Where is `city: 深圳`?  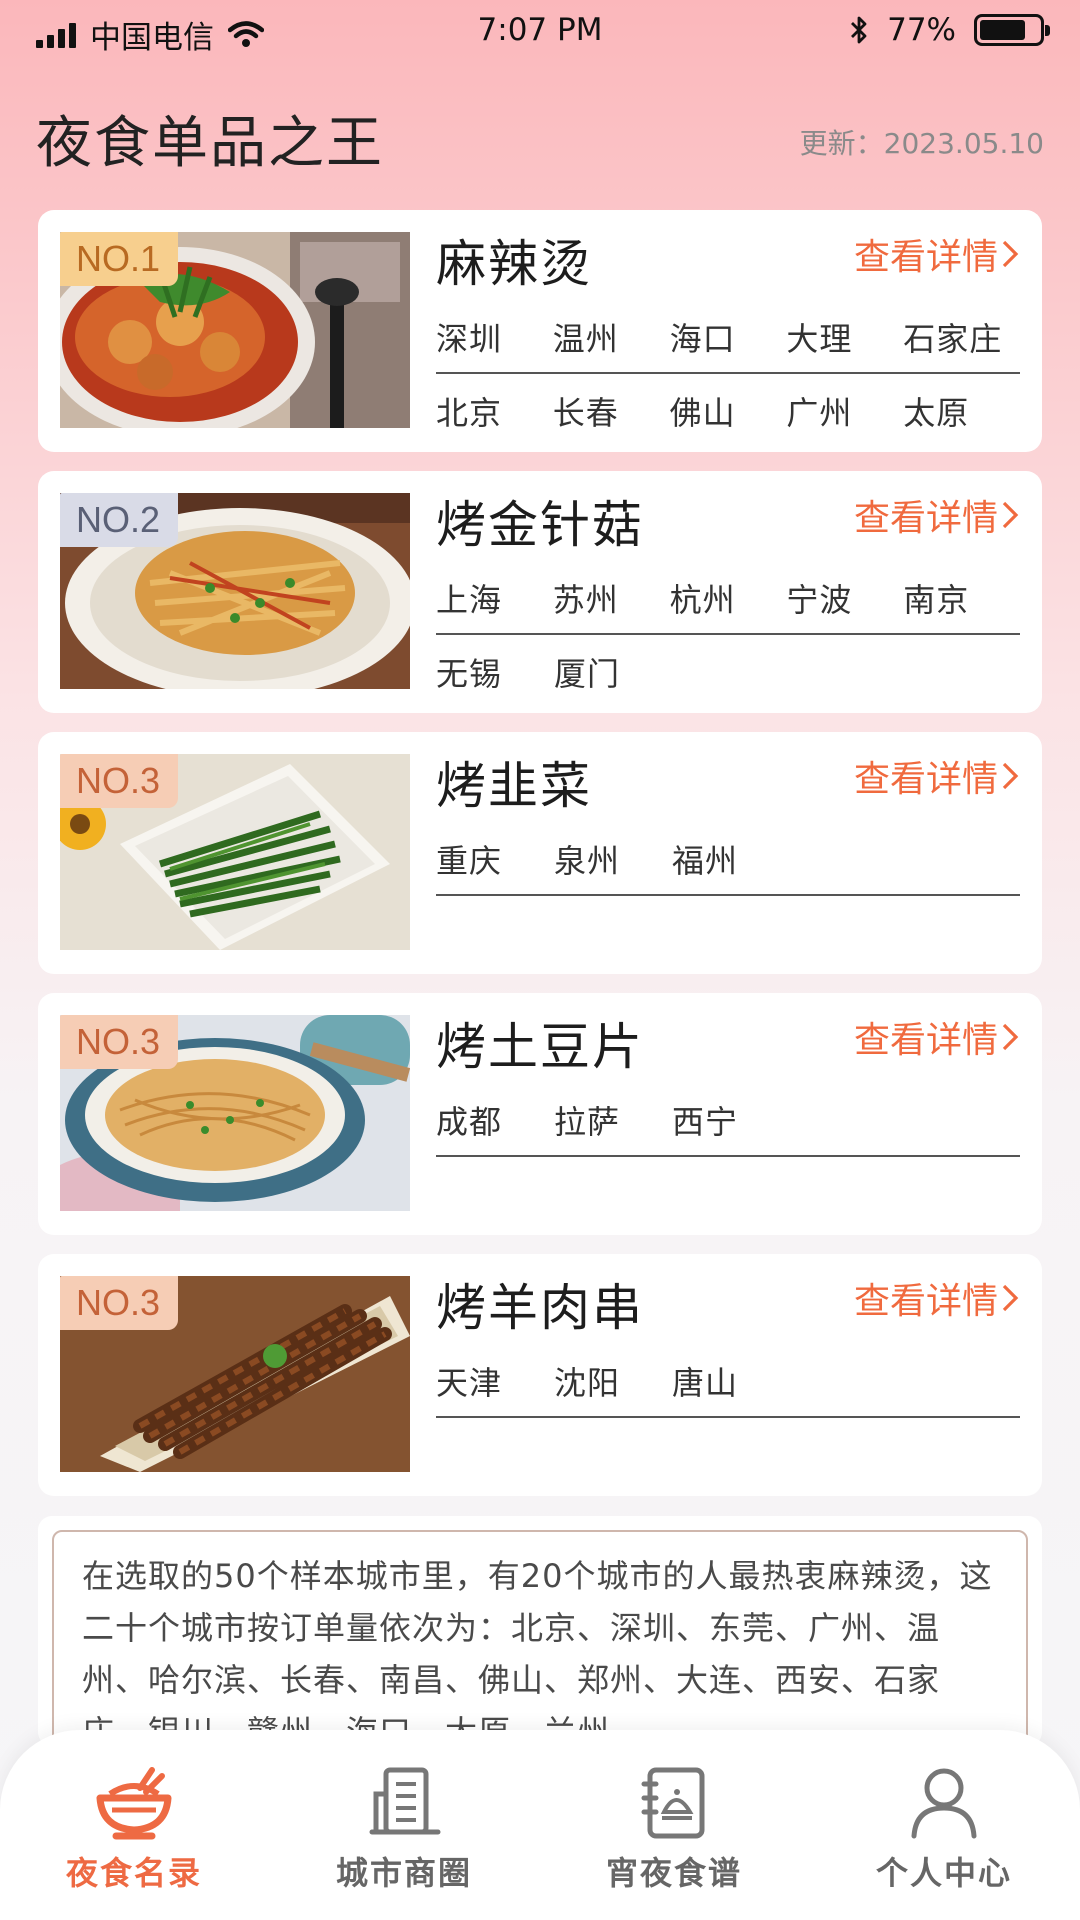 city: 深圳 is located at coordinates (469, 339).